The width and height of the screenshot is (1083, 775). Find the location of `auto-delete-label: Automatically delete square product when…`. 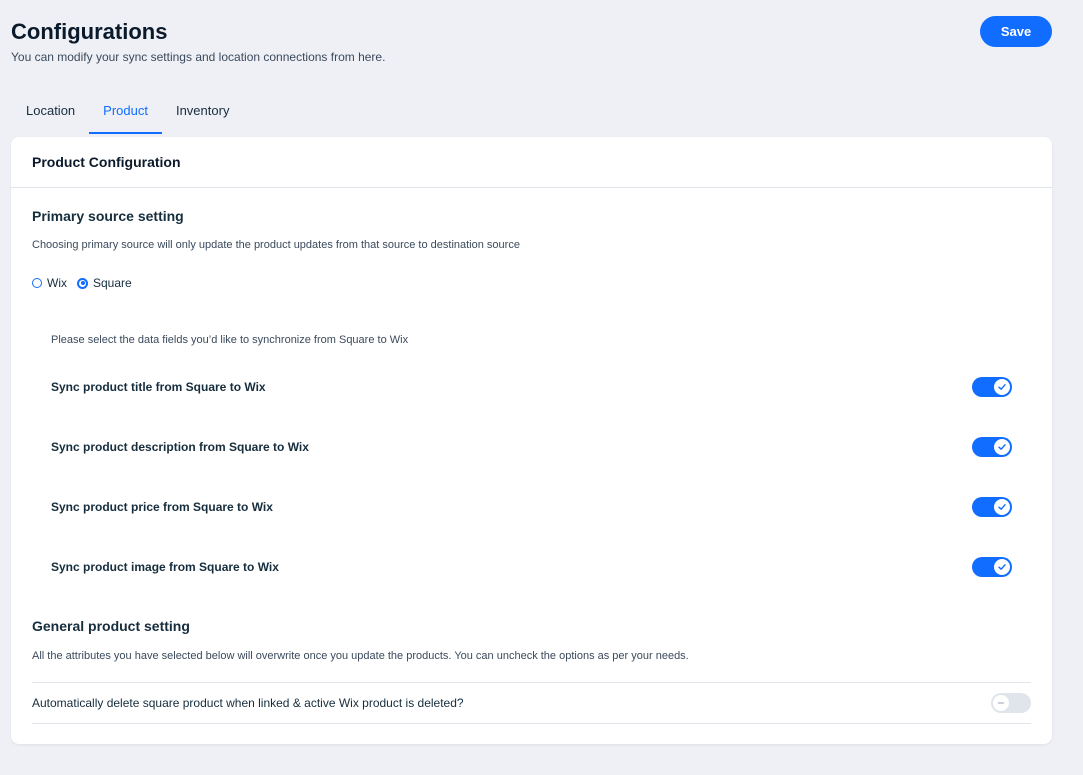

auto-delete-label: Automatically delete square product when… is located at coordinates (248, 703).